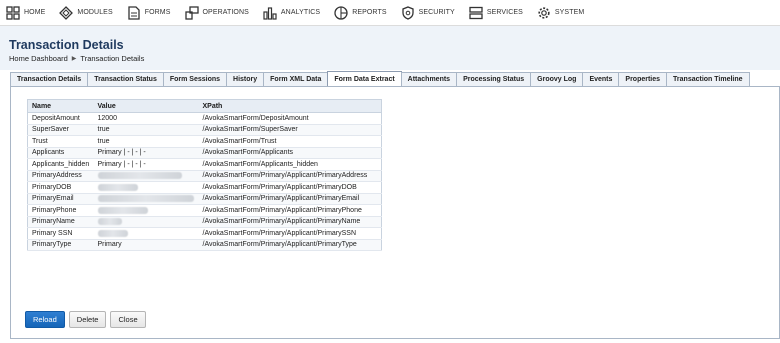 The width and height of the screenshot is (780, 343). Describe the element at coordinates (125, 79) in the screenshot. I see `tab-transaction-status: Transaction Status` at that location.